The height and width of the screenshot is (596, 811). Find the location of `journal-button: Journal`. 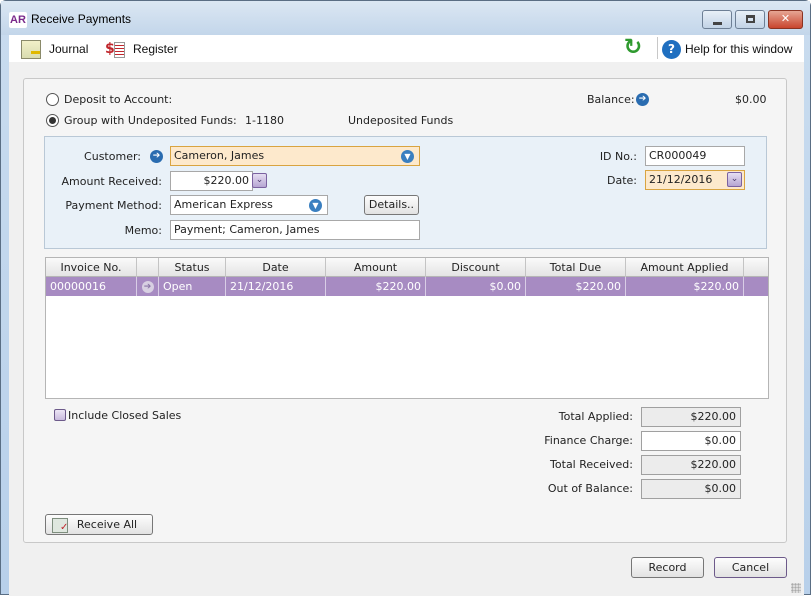

journal-button: Journal is located at coordinates (54, 49).